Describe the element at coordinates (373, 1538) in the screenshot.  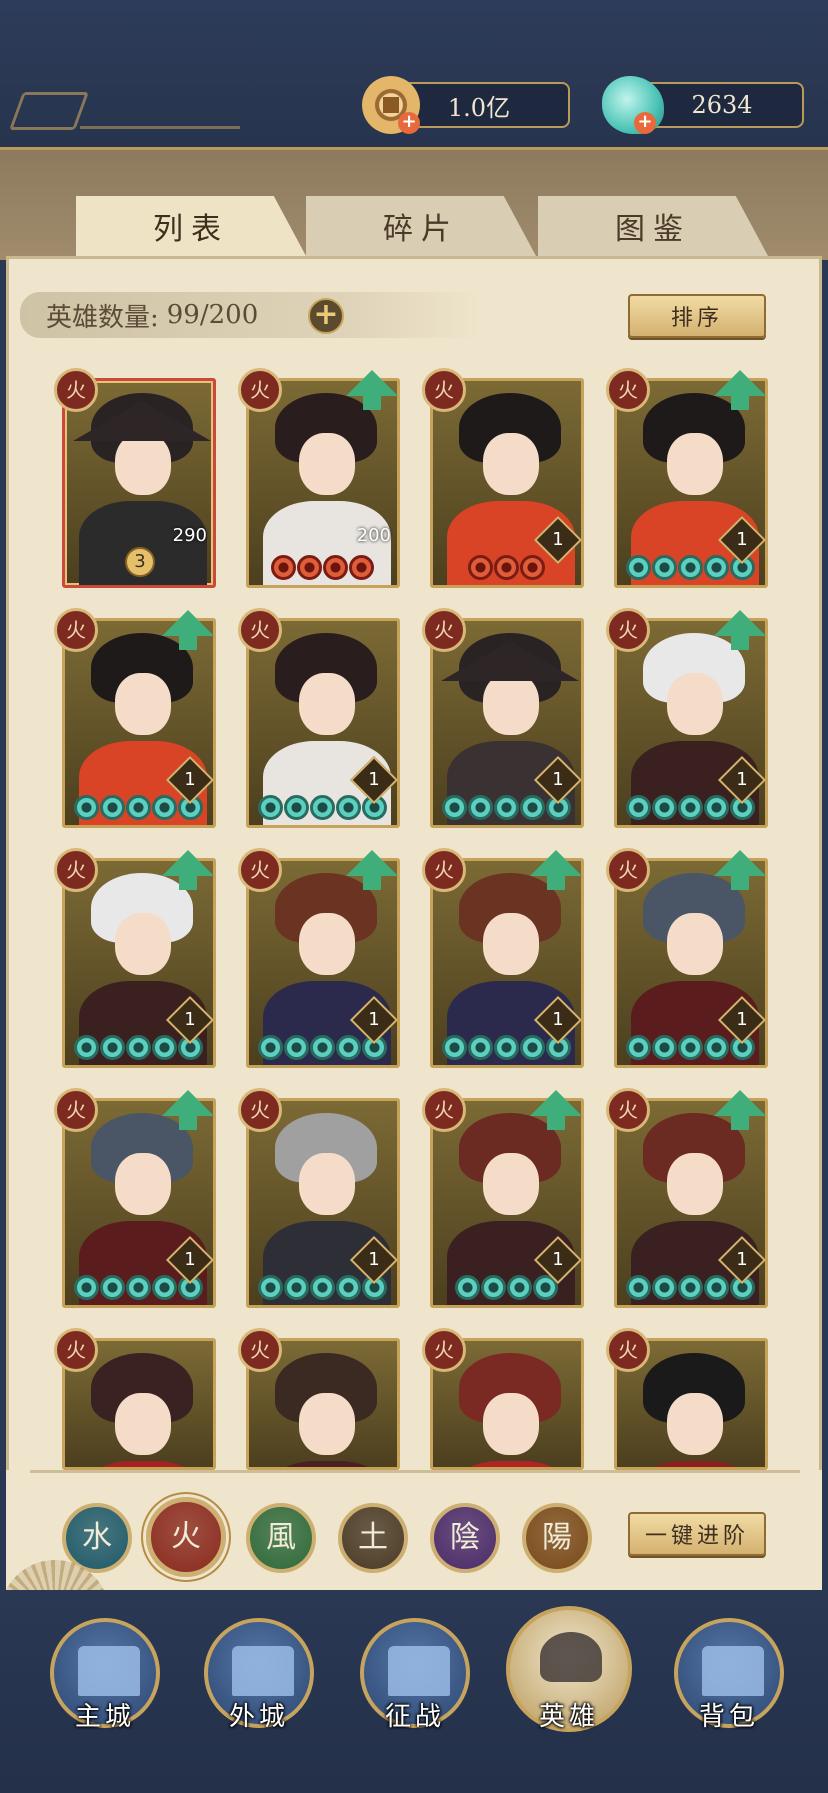
I see `earth-filter: 土` at that location.